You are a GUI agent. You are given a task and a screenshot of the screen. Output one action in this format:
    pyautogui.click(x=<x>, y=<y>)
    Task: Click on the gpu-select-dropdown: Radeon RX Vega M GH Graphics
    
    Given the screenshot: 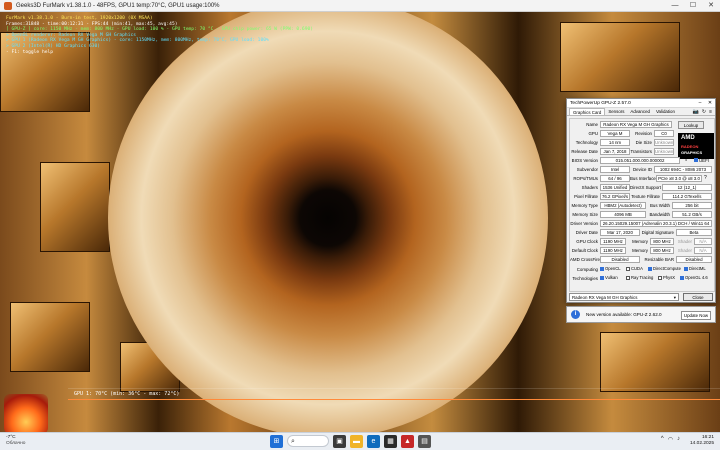 What is the action you would take?
    pyautogui.click(x=624, y=297)
    